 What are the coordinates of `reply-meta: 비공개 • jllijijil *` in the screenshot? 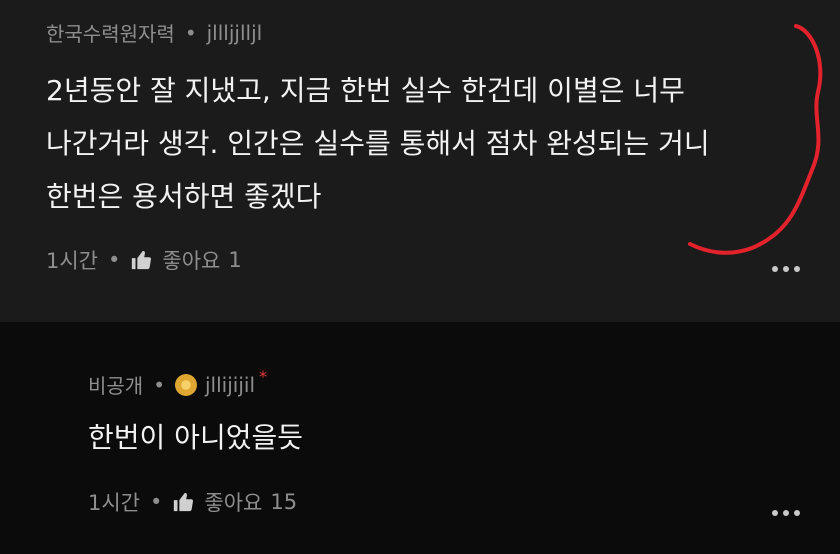 It's located at (178, 383).